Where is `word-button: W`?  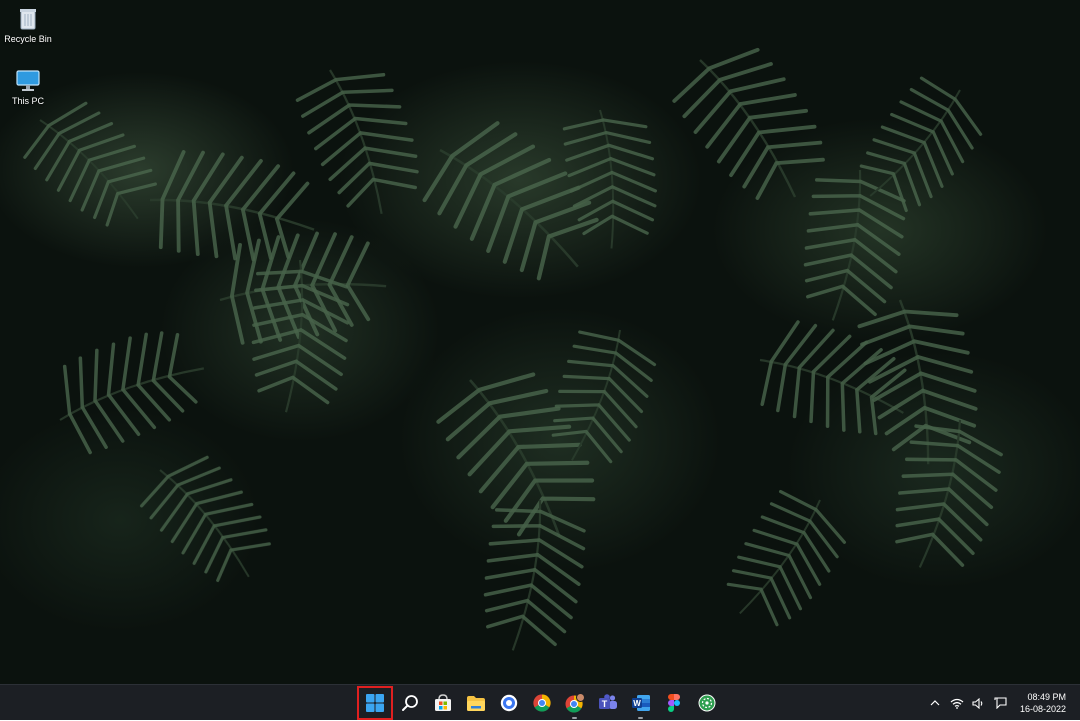
word-button: W is located at coordinates (640, 703).